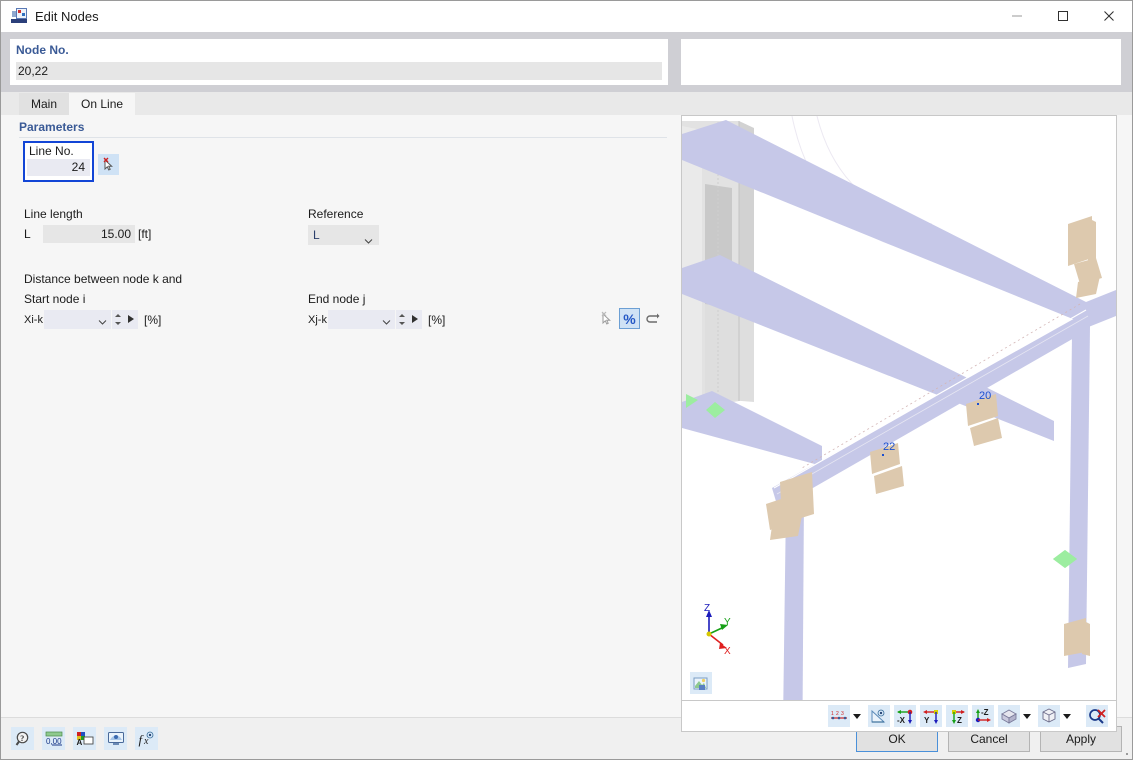 The image size is (1133, 760). I want to click on line-no-input: 24, so click(58, 167).